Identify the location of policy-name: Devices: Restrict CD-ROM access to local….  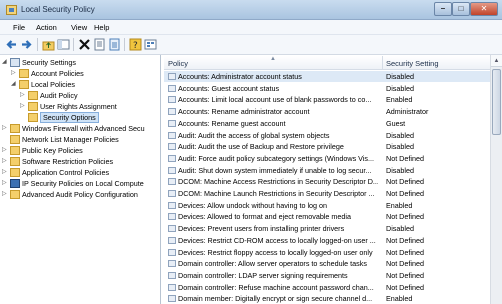
(277, 240).